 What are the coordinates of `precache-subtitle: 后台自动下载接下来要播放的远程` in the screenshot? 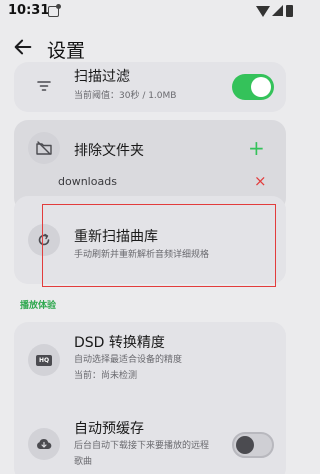 It's located at (142, 446).